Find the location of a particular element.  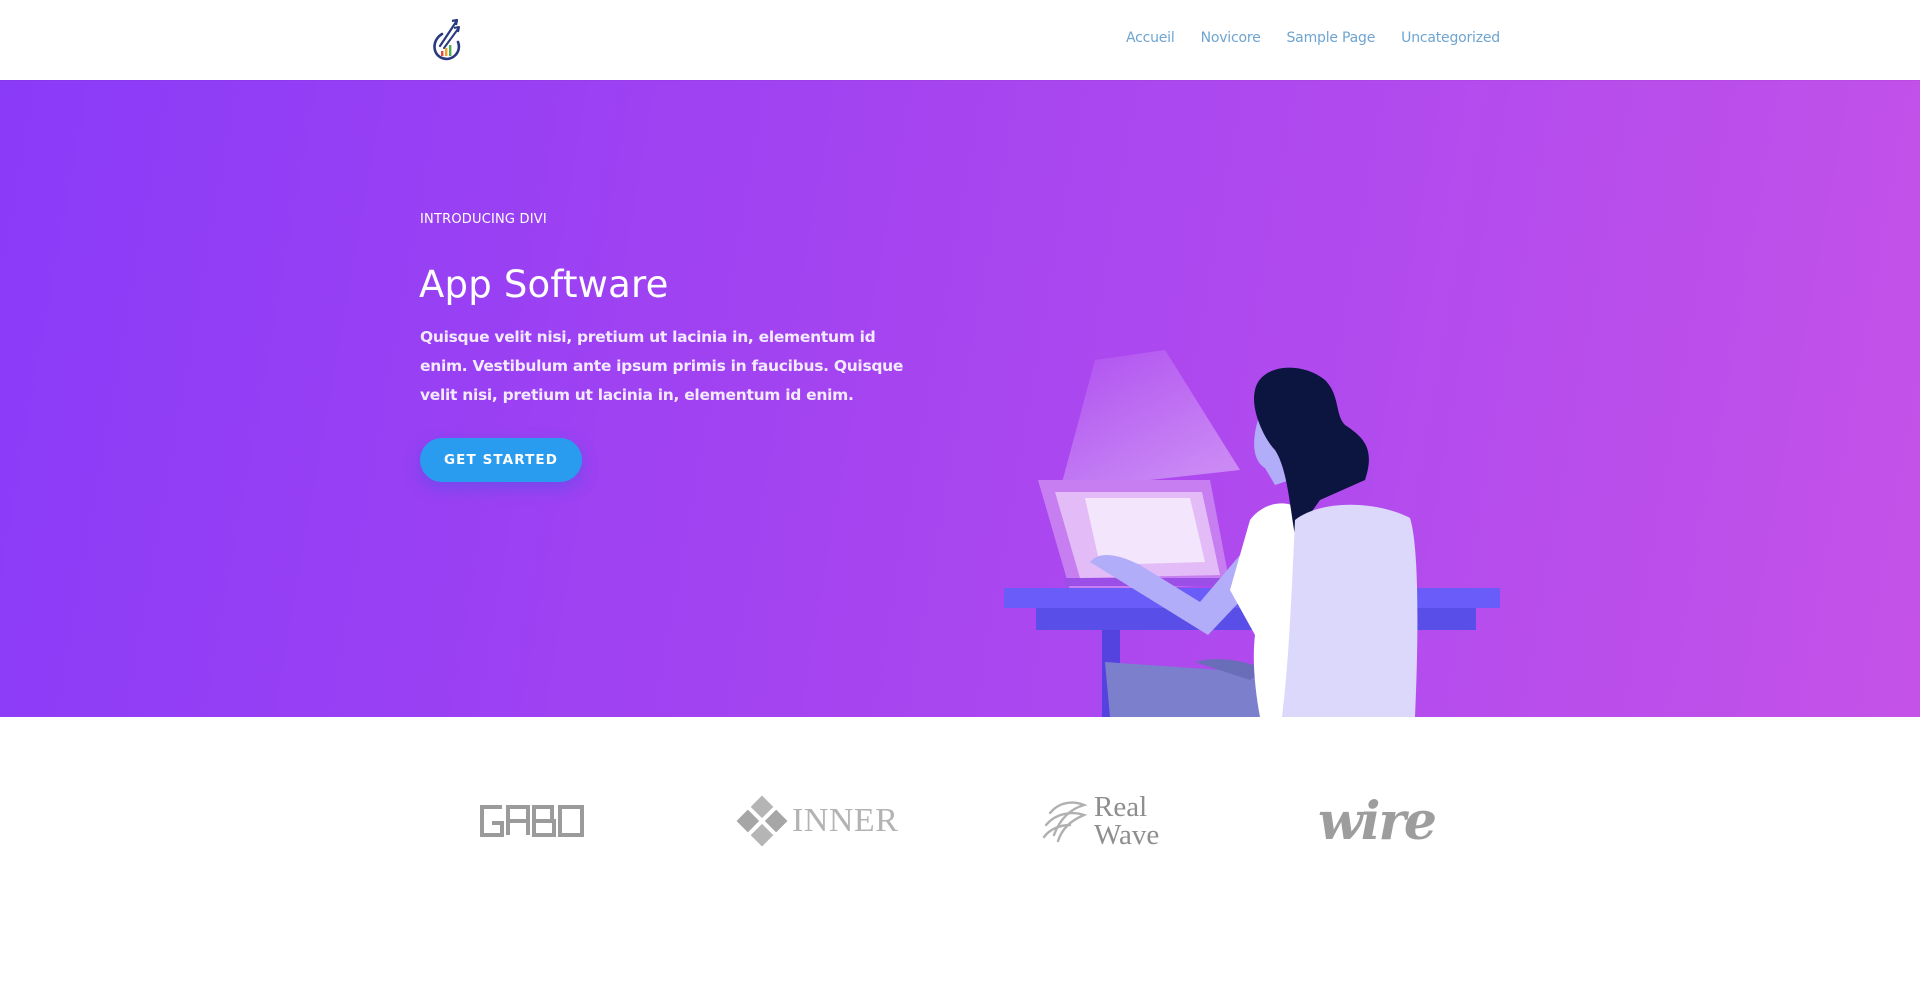

hero-title: App Software is located at coordinates (544, 284).